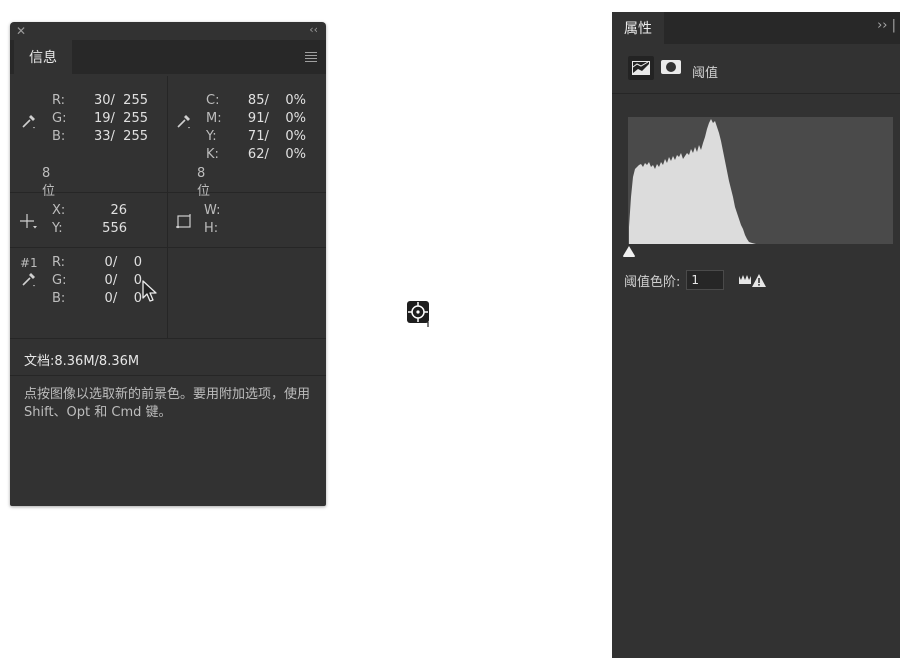  Describe the element at coordinates (29, 222) in the screenshot. I see `crosshair-icon` at that location.